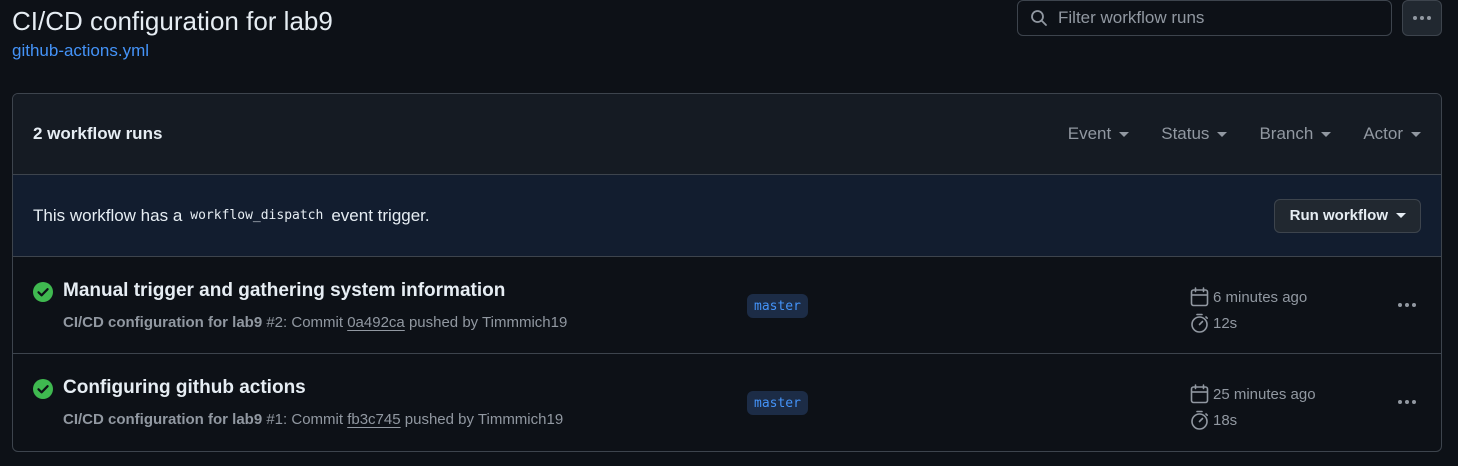  I want to click on commit-sha-link: 0a492ca, so click(376, 322).